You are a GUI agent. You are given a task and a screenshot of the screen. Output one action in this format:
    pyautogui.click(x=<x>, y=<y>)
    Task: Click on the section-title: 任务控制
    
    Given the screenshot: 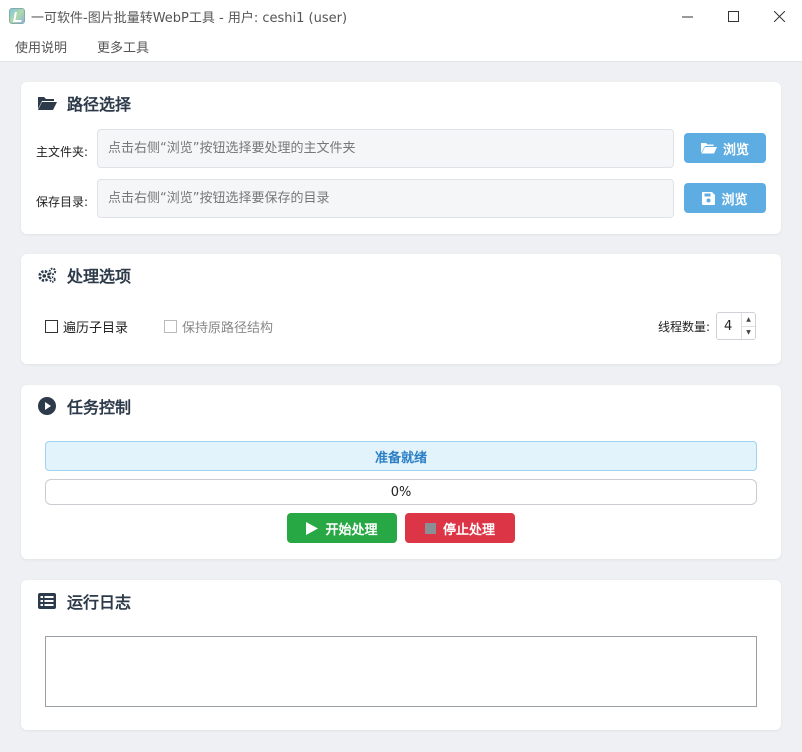 What is the action you would take?
    pyautogui.click(x=99, y=407)
    